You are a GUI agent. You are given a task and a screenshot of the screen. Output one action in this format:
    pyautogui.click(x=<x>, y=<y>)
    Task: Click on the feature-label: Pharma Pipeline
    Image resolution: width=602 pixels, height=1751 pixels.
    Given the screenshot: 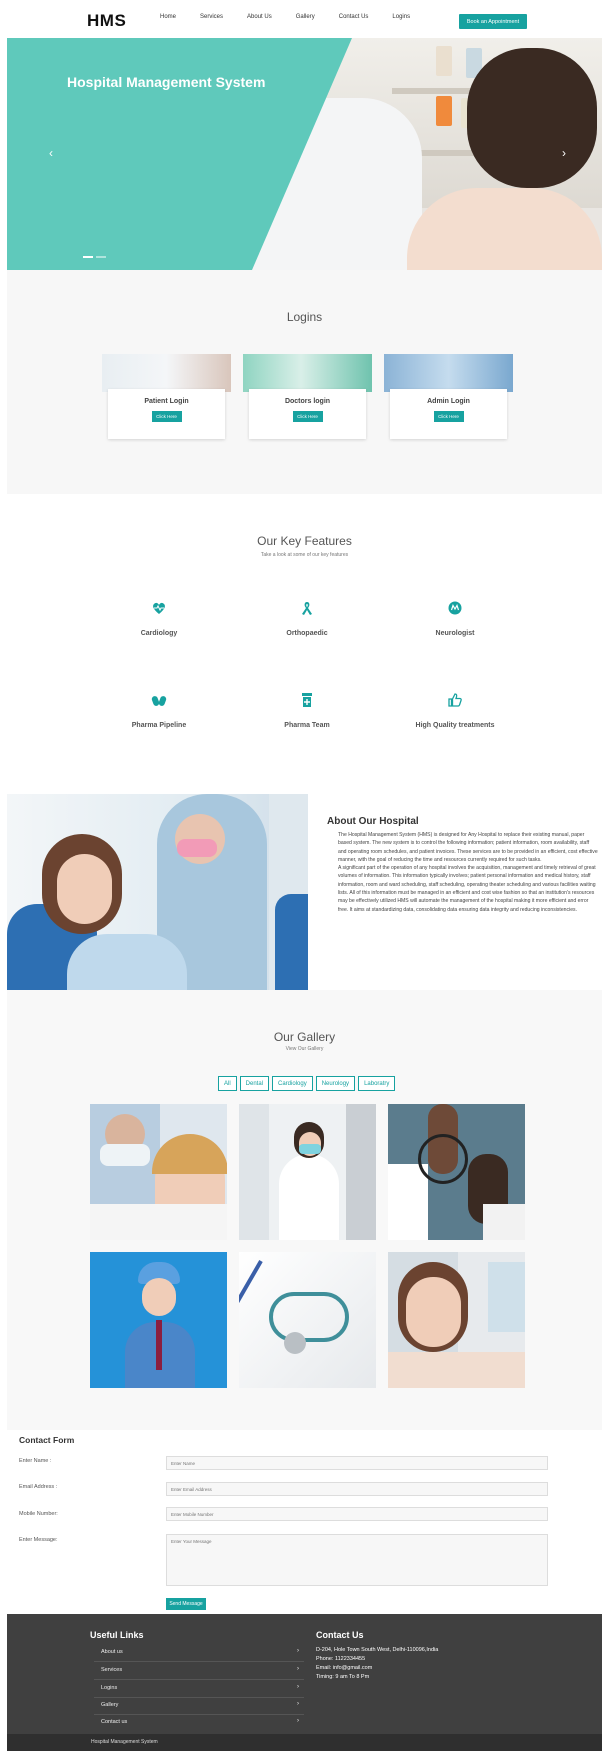 What is the action you would take?
    pyautogui.click(x=159, y=725)
    